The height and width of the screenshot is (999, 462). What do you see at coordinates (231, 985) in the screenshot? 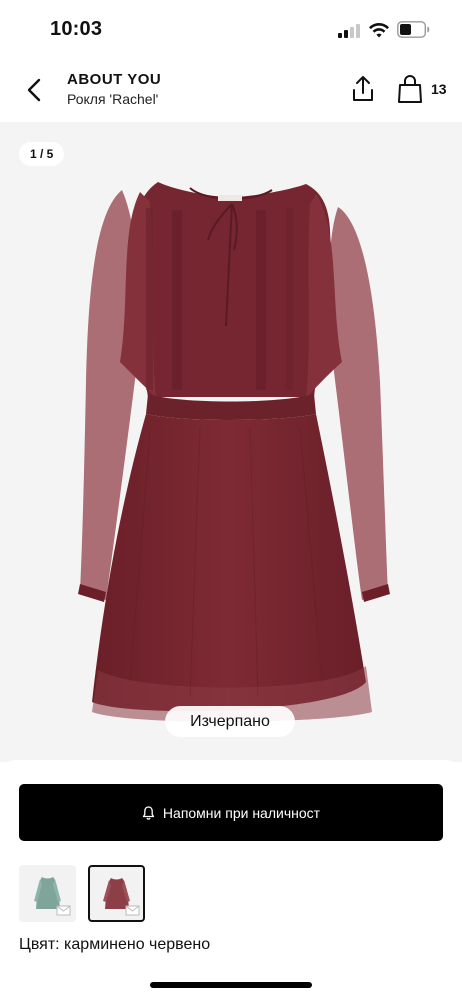
I see `home-indicator` at bounding box center [231, 985].